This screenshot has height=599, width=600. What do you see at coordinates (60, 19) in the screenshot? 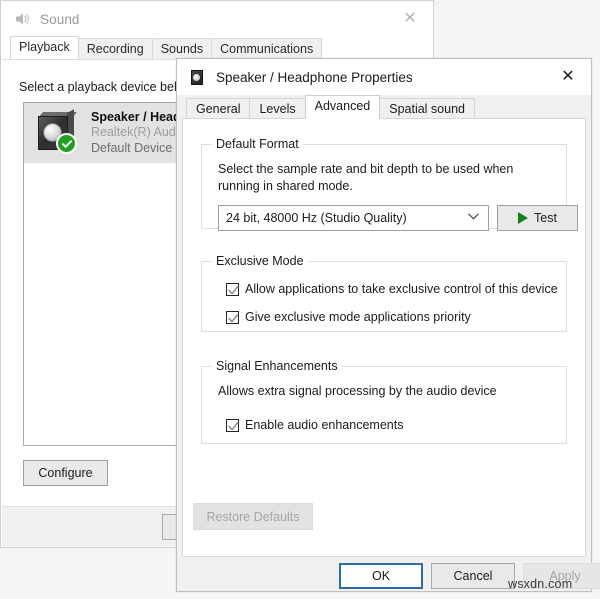
I see `sound-window-title: Sound` at bounding box center [60, 19].